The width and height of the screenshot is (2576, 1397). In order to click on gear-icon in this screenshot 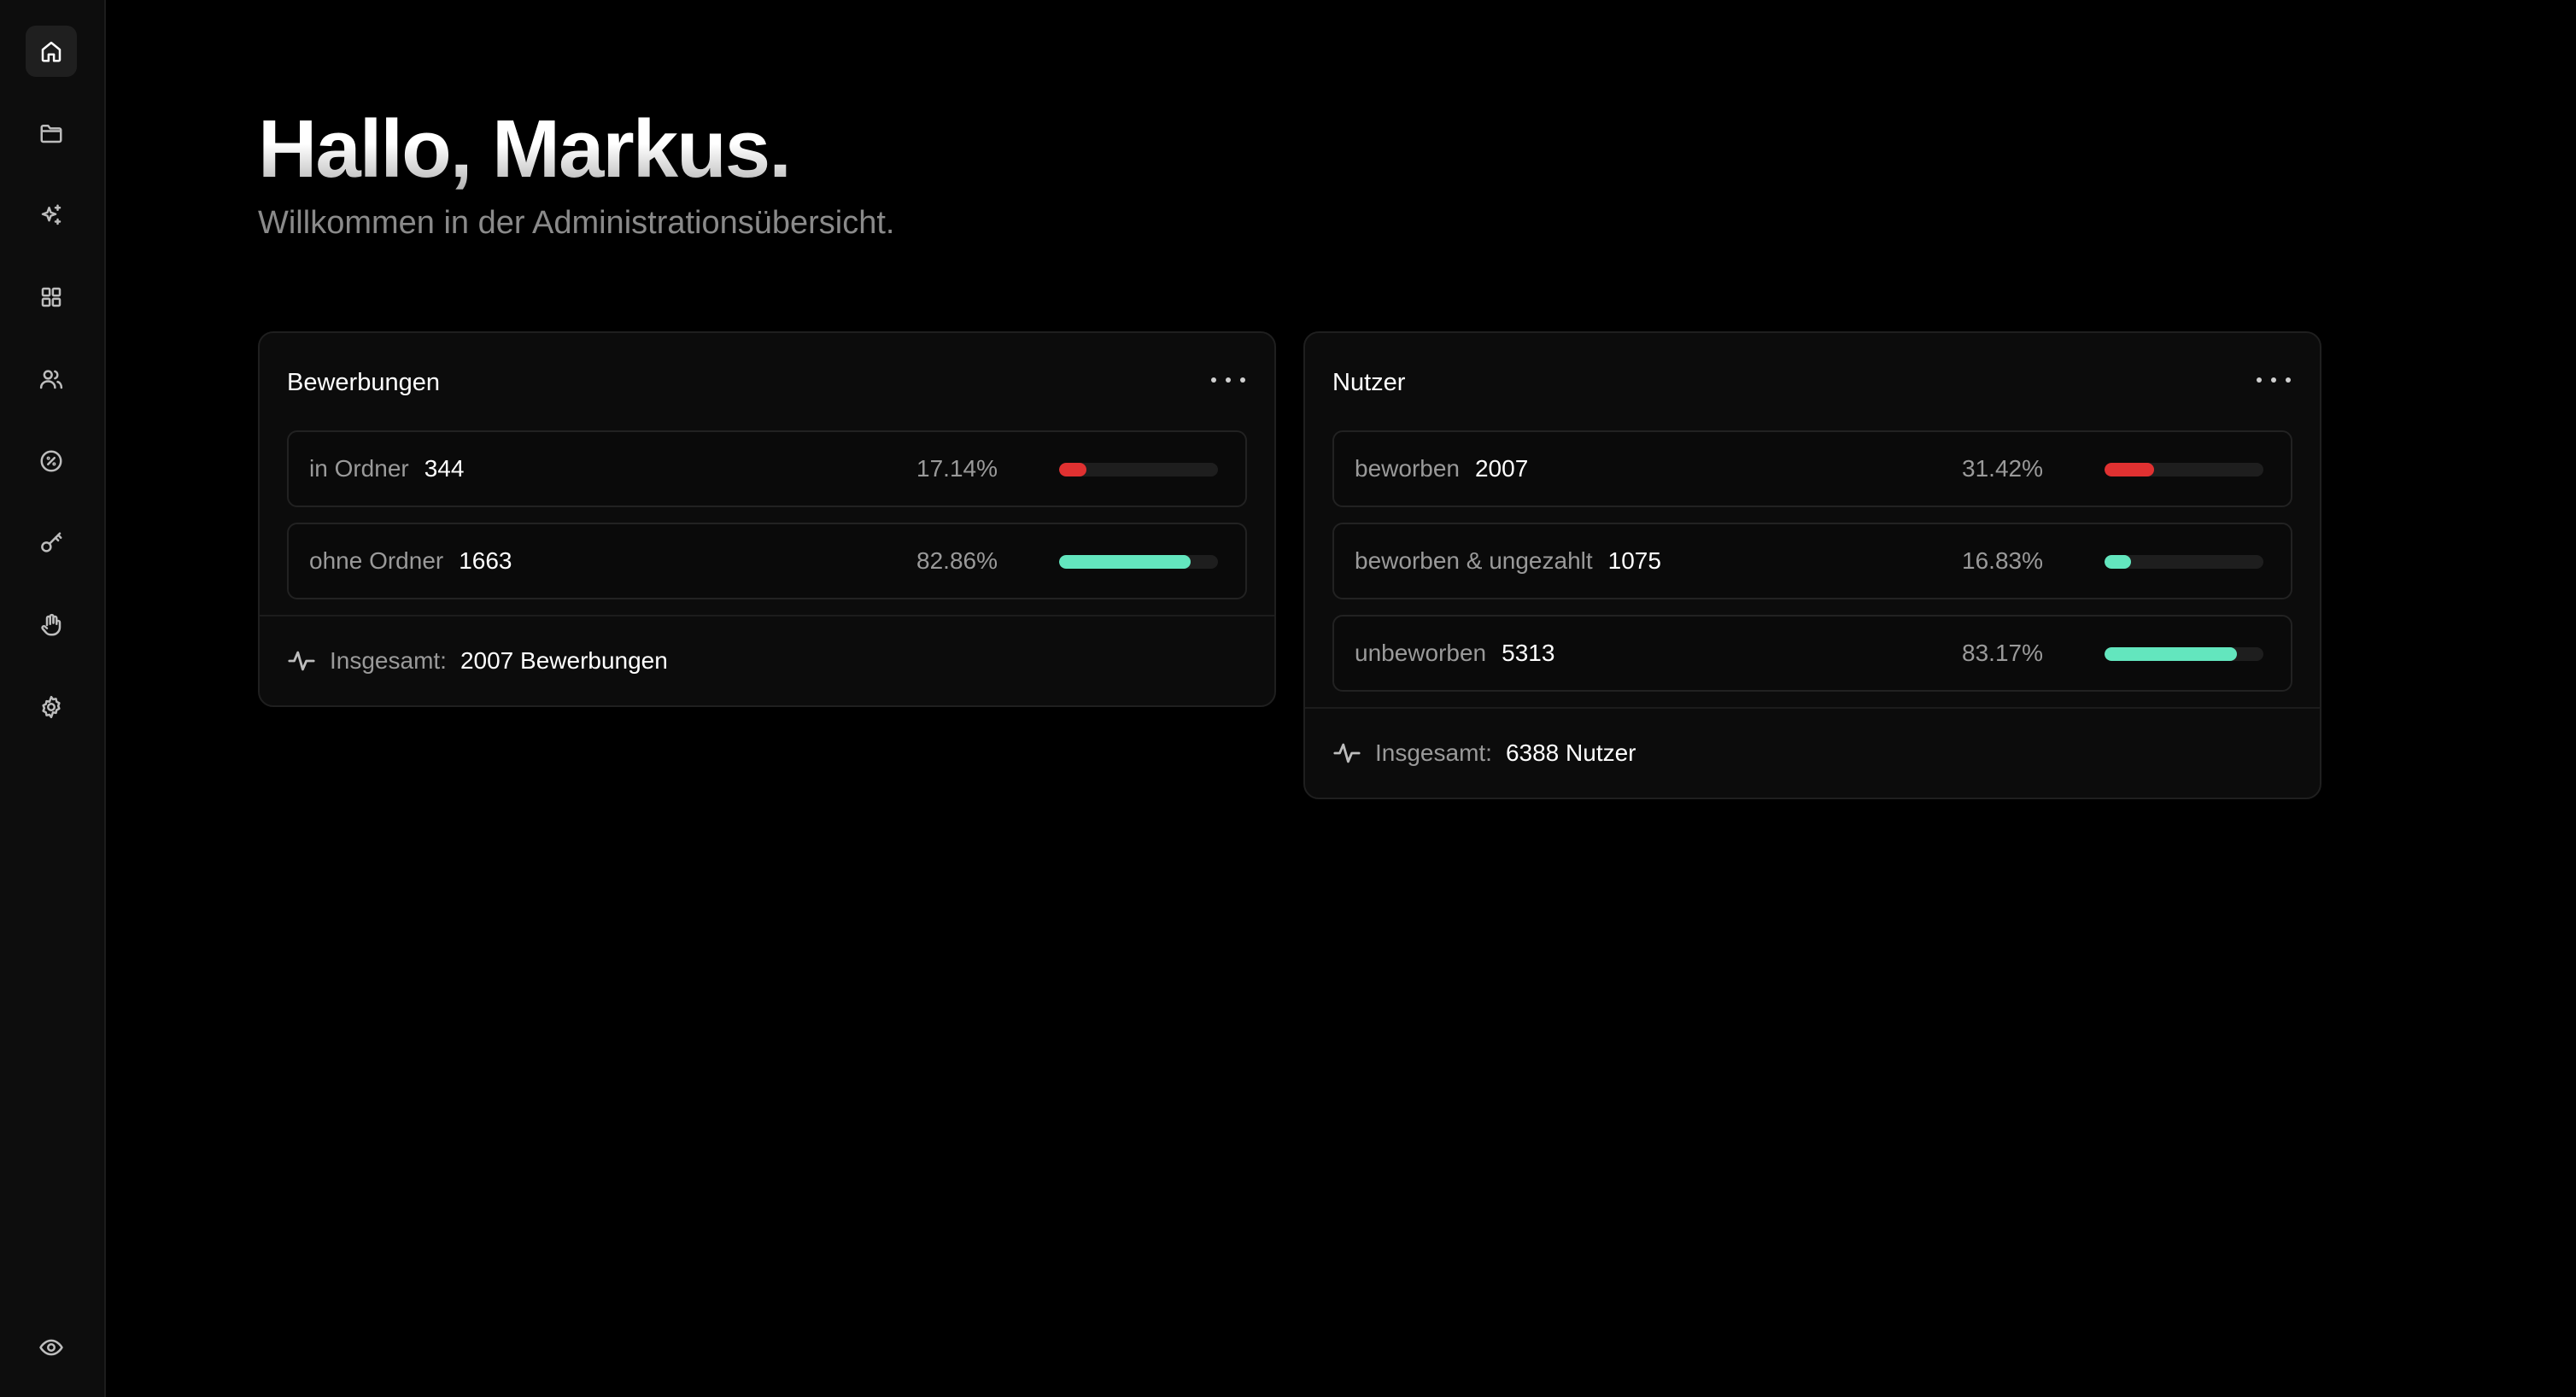, I will do `click(51, 707)`.